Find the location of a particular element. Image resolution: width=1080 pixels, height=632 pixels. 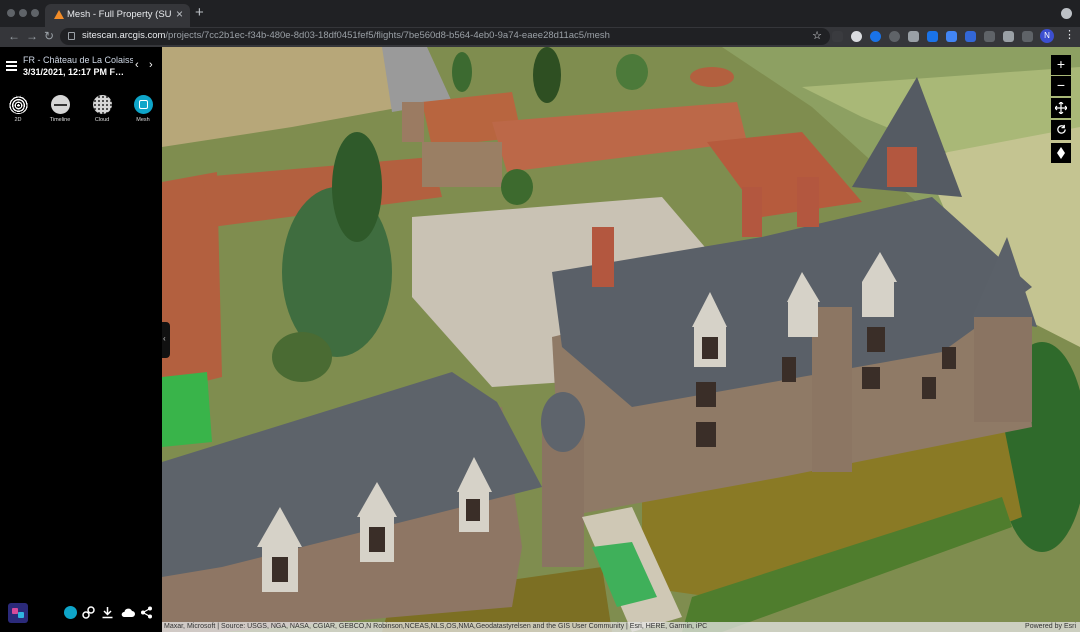

browser-menu-icon: ⋮ is located at coordinates (1069, 34).